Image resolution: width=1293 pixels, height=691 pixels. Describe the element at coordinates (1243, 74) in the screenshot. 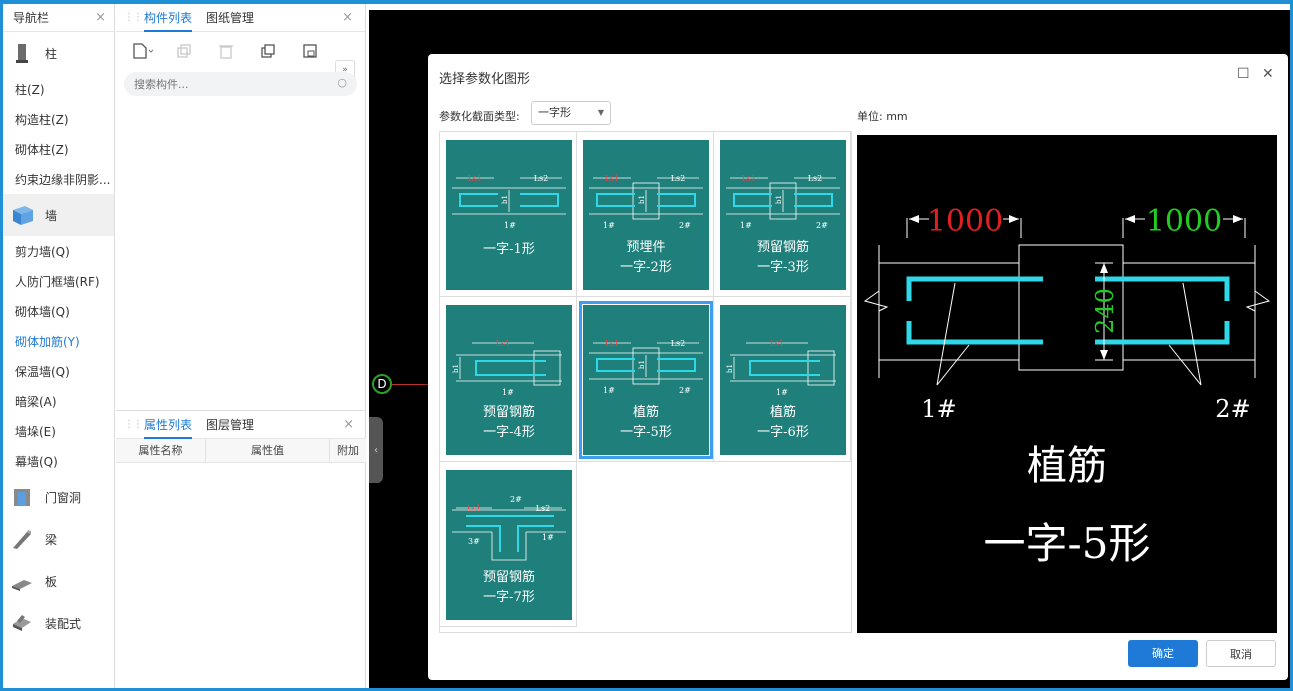

I see `maximize-icon: ☐` at that location.